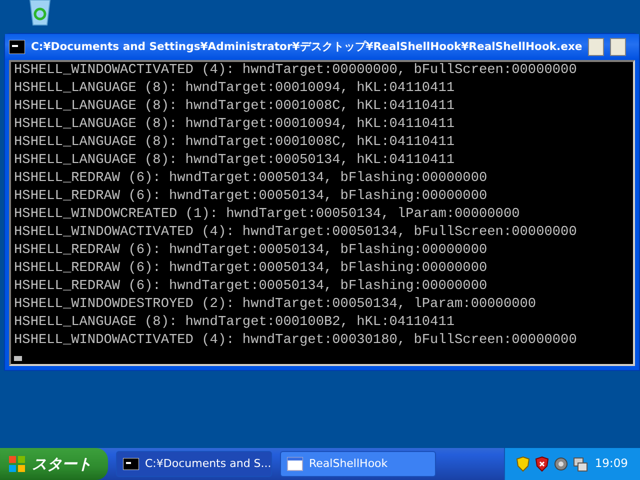  Describe the element at coordinates (295, 341) in the screenshot. I see `console-line: HSHELL_WINDOWACTIVATED (4): hwndTarget:00030180, bFullScreen:00000000` at that location.